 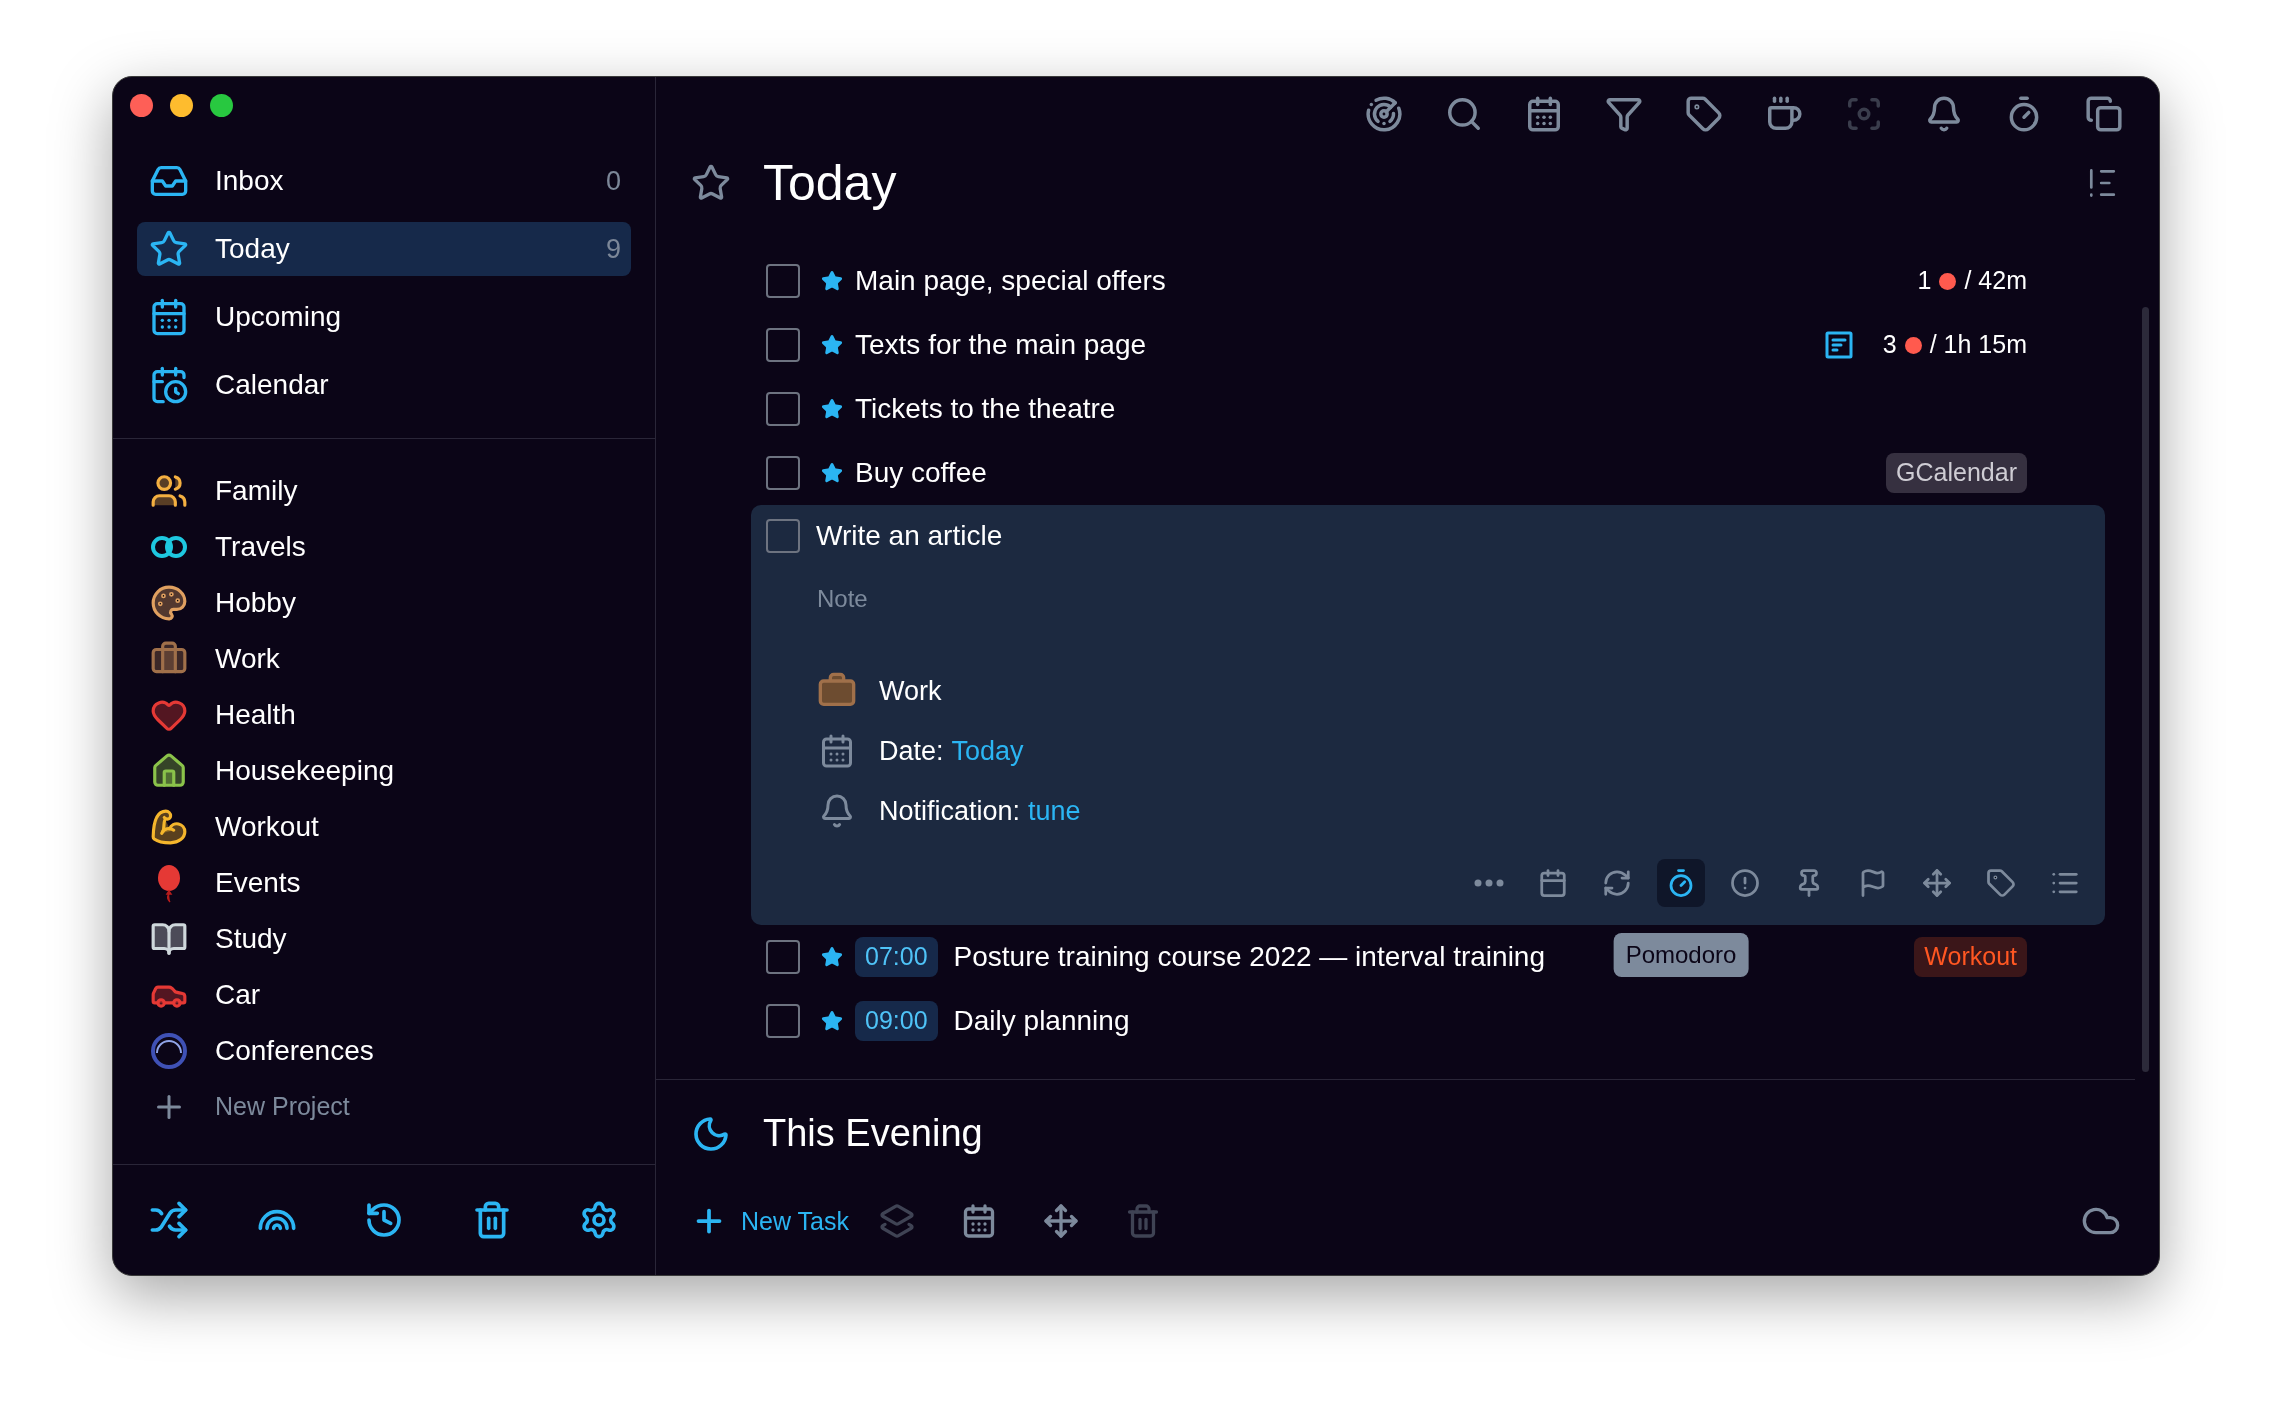 I want to click on radar-icon, so click(x=1384, y=114).